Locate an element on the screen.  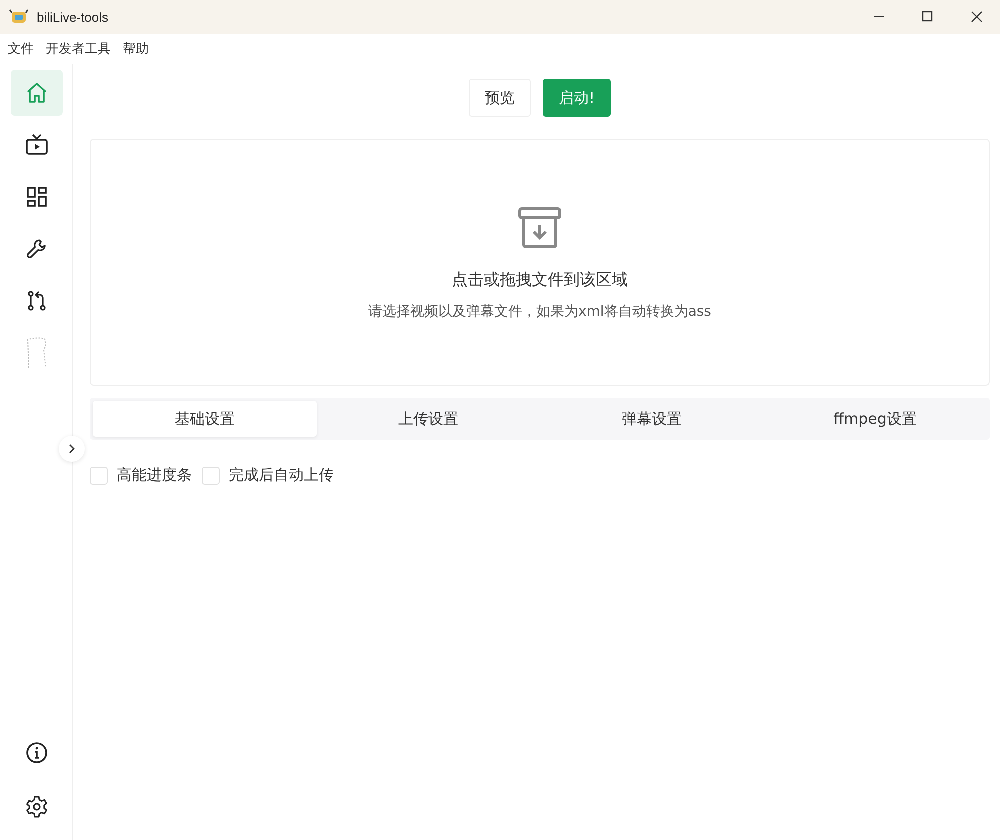
checkbox-label: 高能进度条 is located at coordinates (154, 475).